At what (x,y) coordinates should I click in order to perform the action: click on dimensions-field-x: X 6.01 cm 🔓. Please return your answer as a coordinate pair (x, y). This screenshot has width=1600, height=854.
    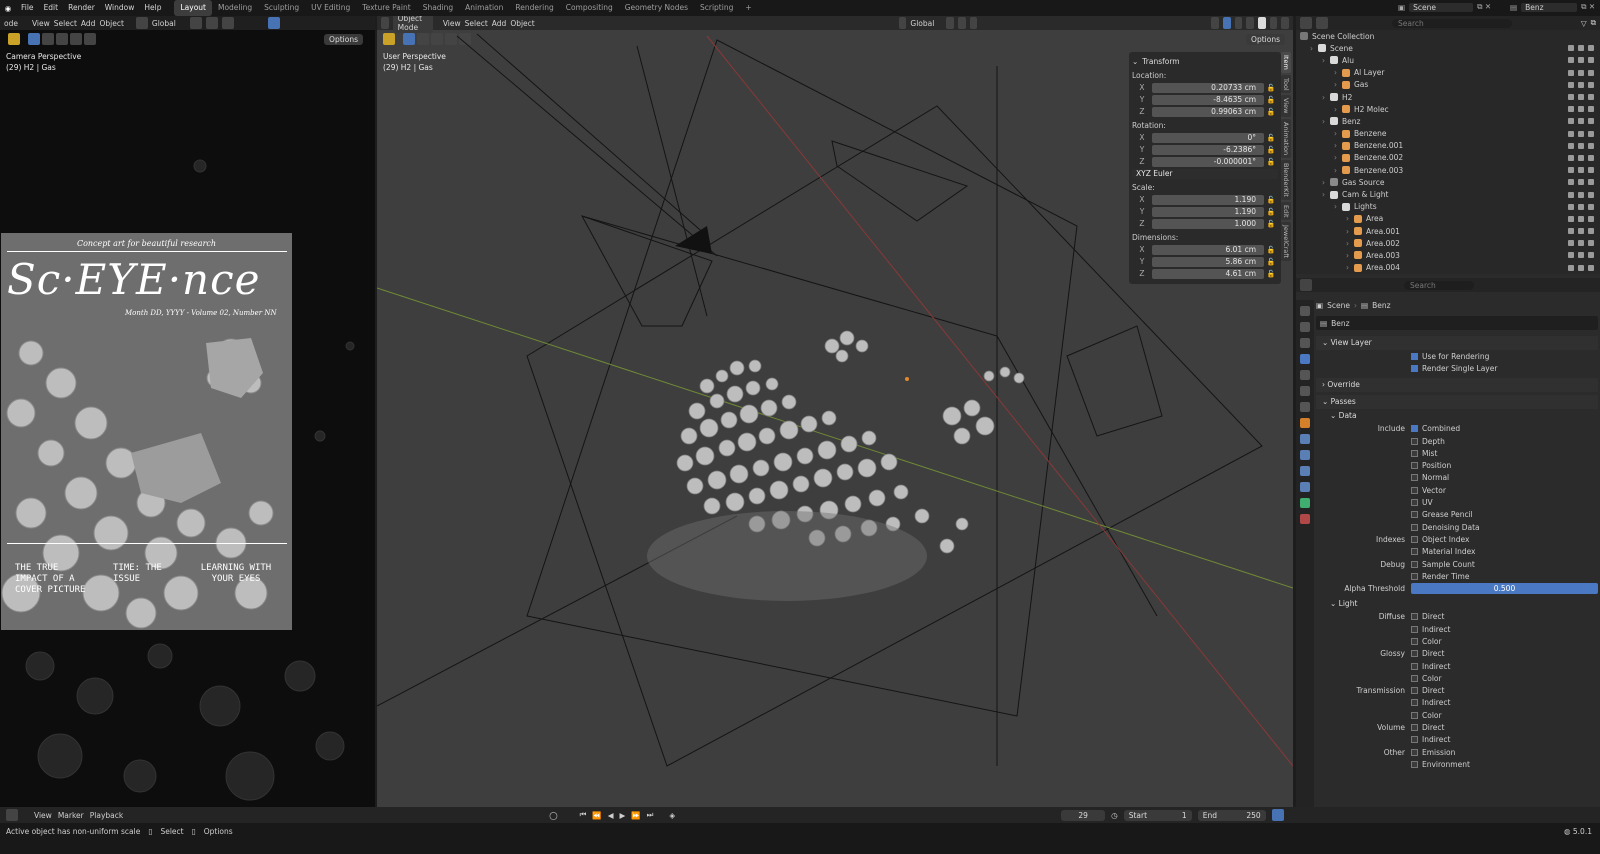
    Looking at the image, I should click on (1205, 249).